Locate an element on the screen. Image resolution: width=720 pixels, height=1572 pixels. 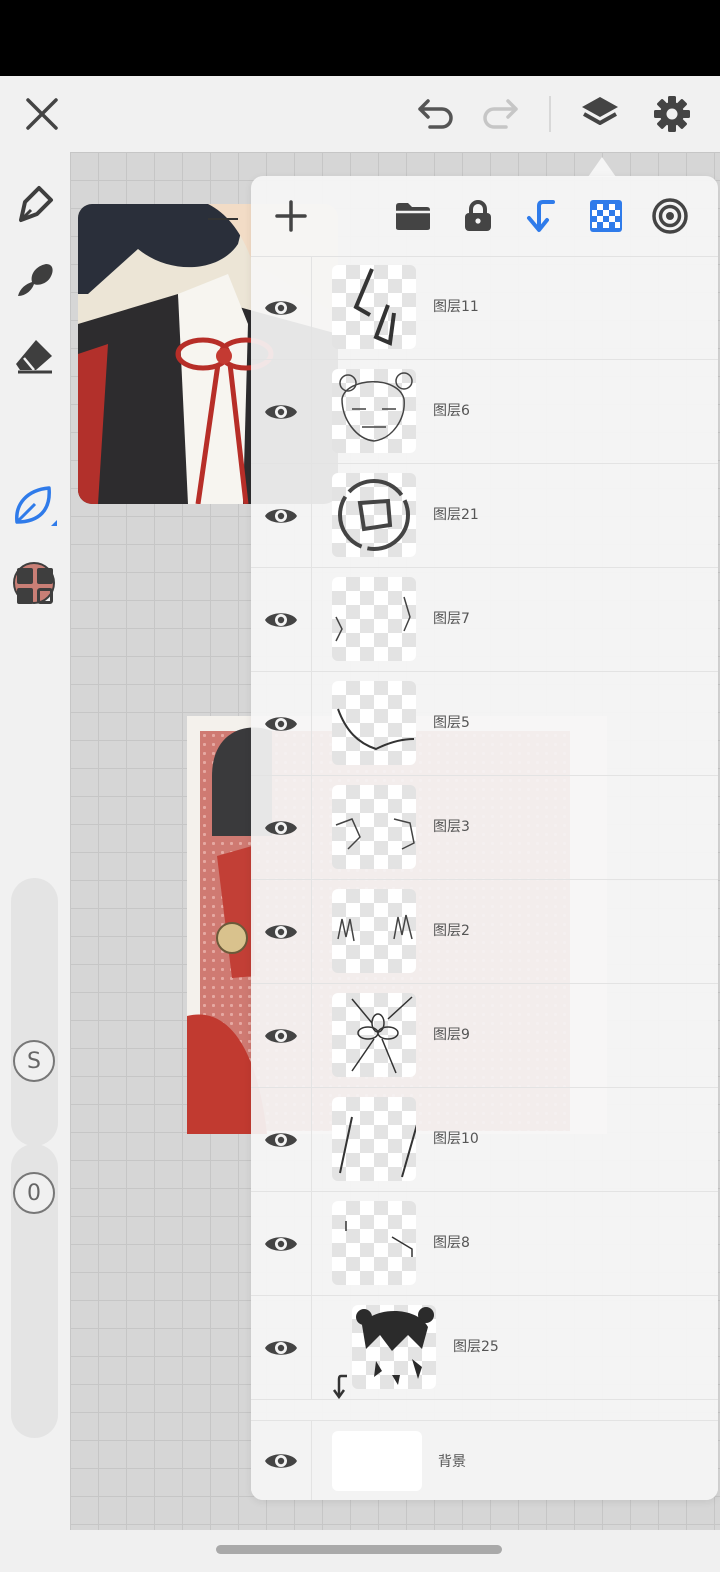
folder-button is located at coordinates (413, 216).